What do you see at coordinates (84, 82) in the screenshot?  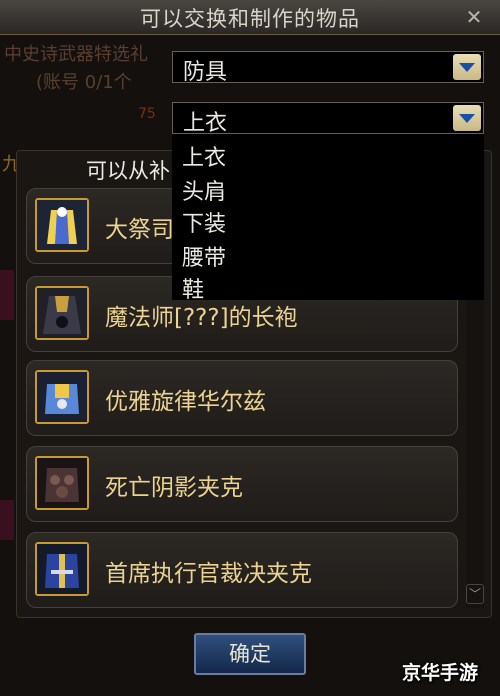 I see `background-text: (账号 0/1个` at bounding box center [84, 82].